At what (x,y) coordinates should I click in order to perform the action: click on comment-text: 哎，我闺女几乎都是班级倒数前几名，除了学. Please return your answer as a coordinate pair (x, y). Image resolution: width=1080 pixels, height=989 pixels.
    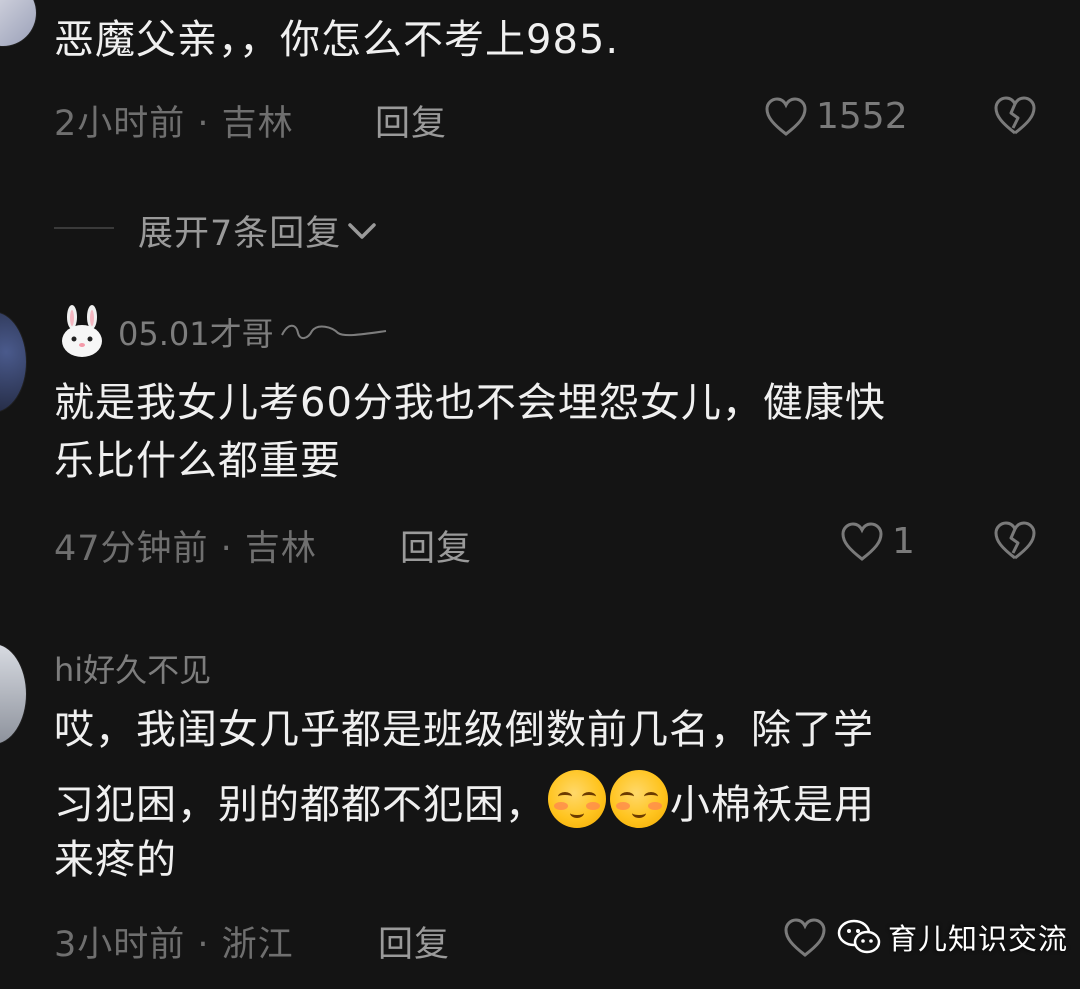
    Looking at the image, I should click on (464, 730).